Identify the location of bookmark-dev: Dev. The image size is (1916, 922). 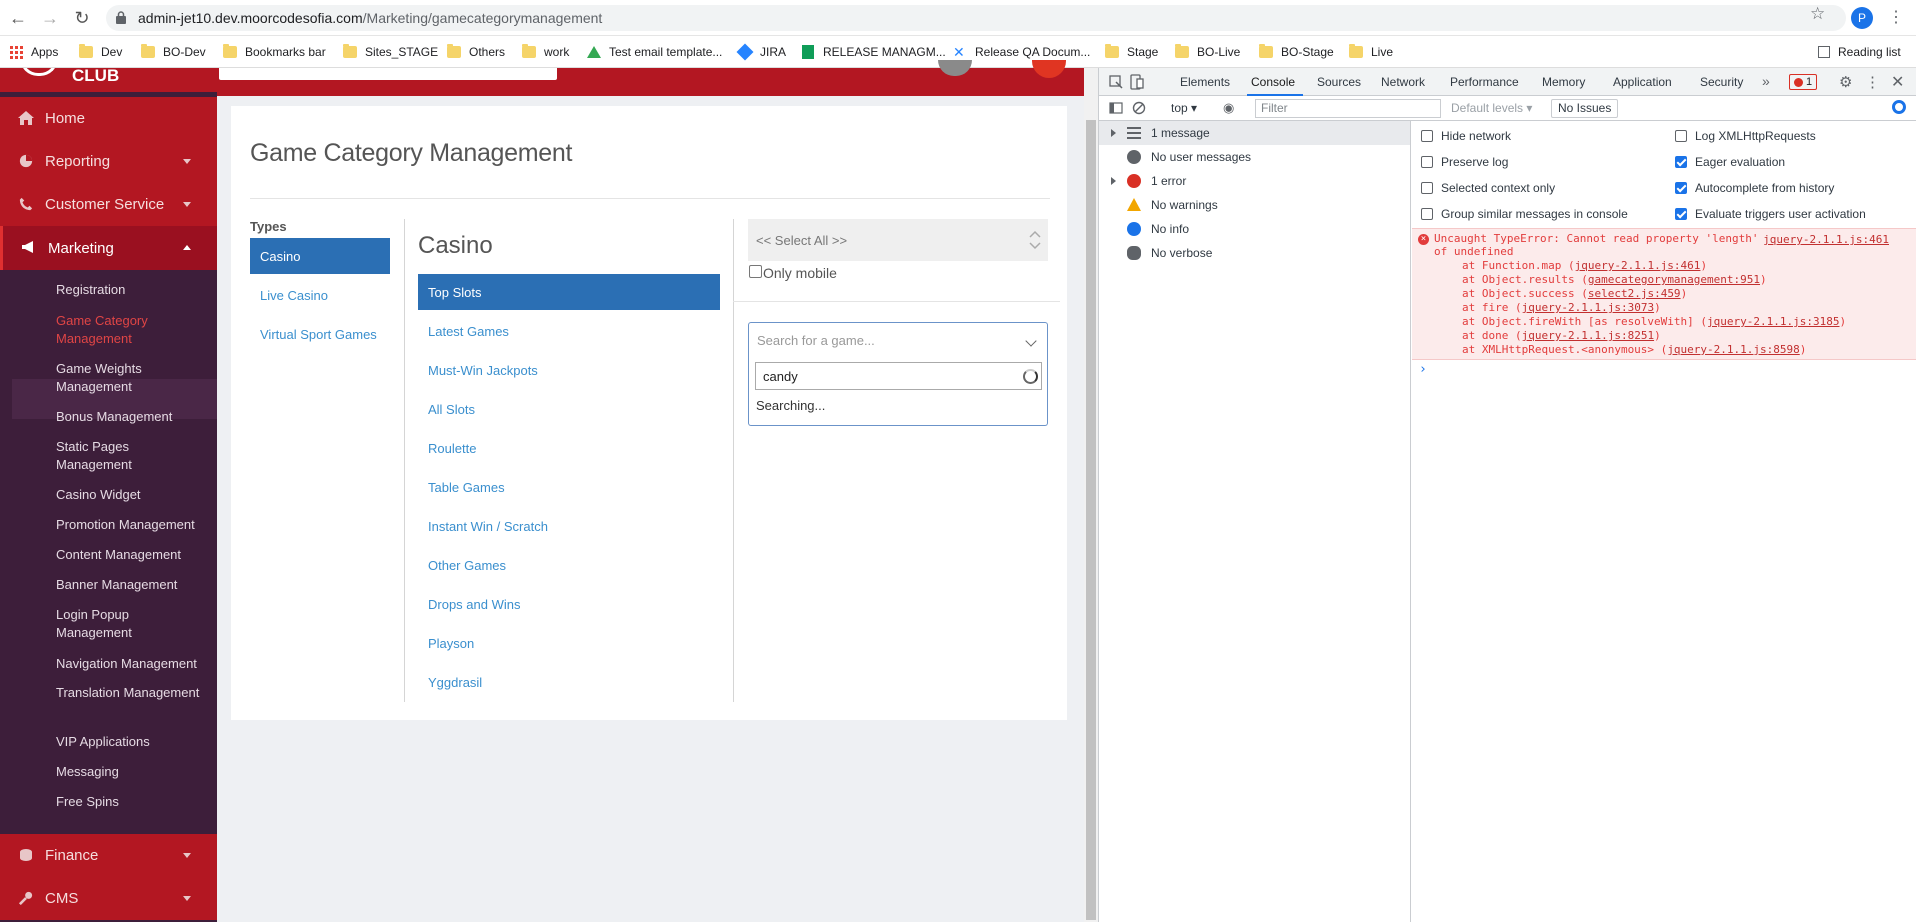
(100, 52).